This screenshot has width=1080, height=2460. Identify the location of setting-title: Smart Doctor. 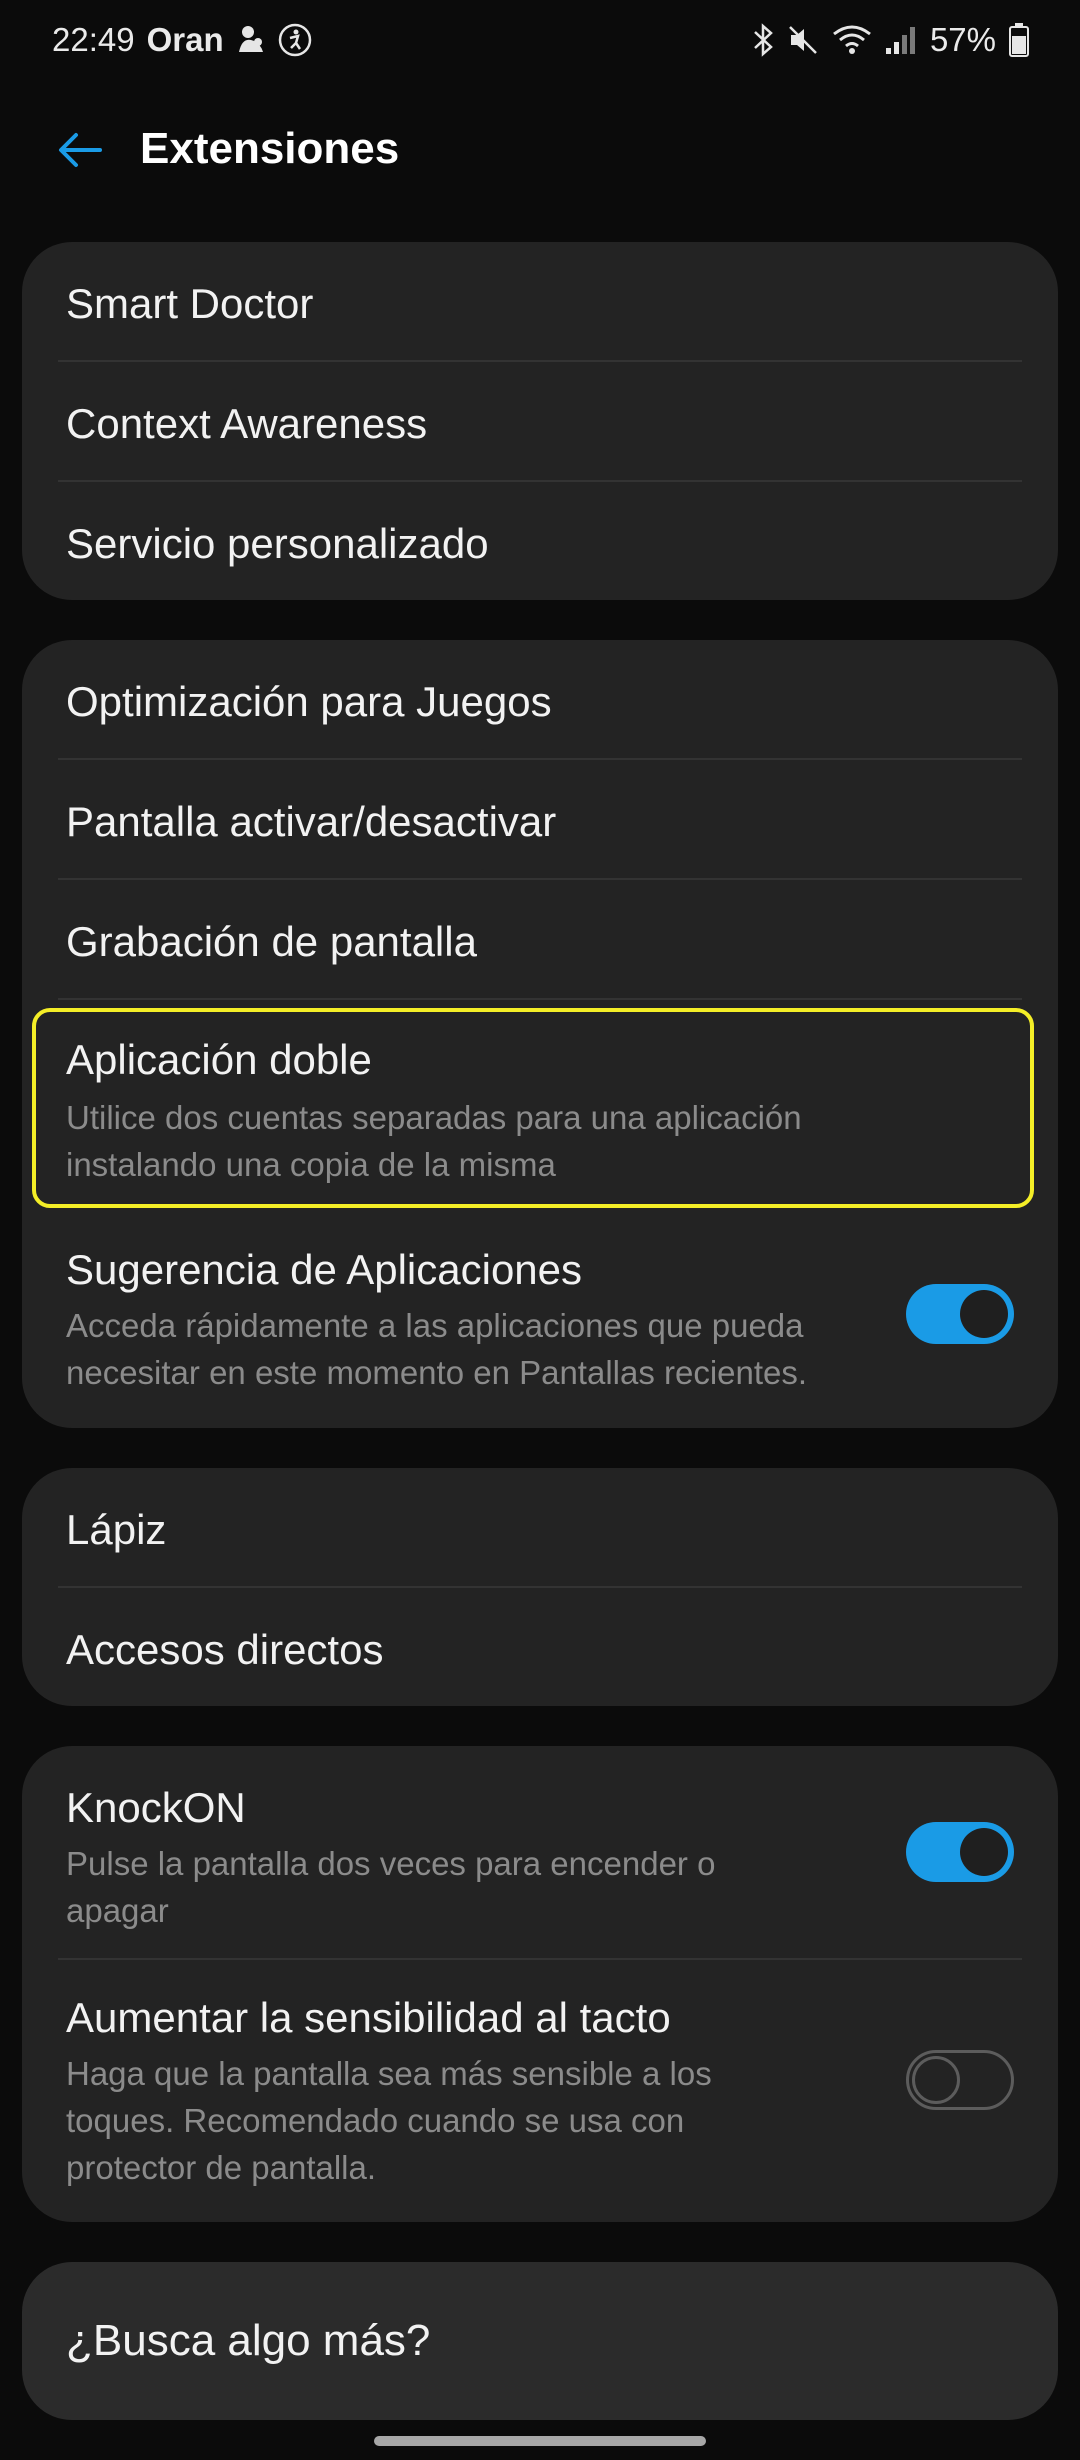
(190, 303).